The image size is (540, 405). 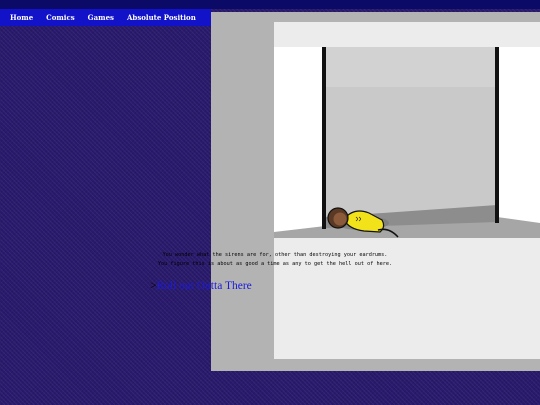 What do you see at coordinates (21, 17) in the screenshot?
I see `nav-home-link: Home` at bounding box center [21, 17].